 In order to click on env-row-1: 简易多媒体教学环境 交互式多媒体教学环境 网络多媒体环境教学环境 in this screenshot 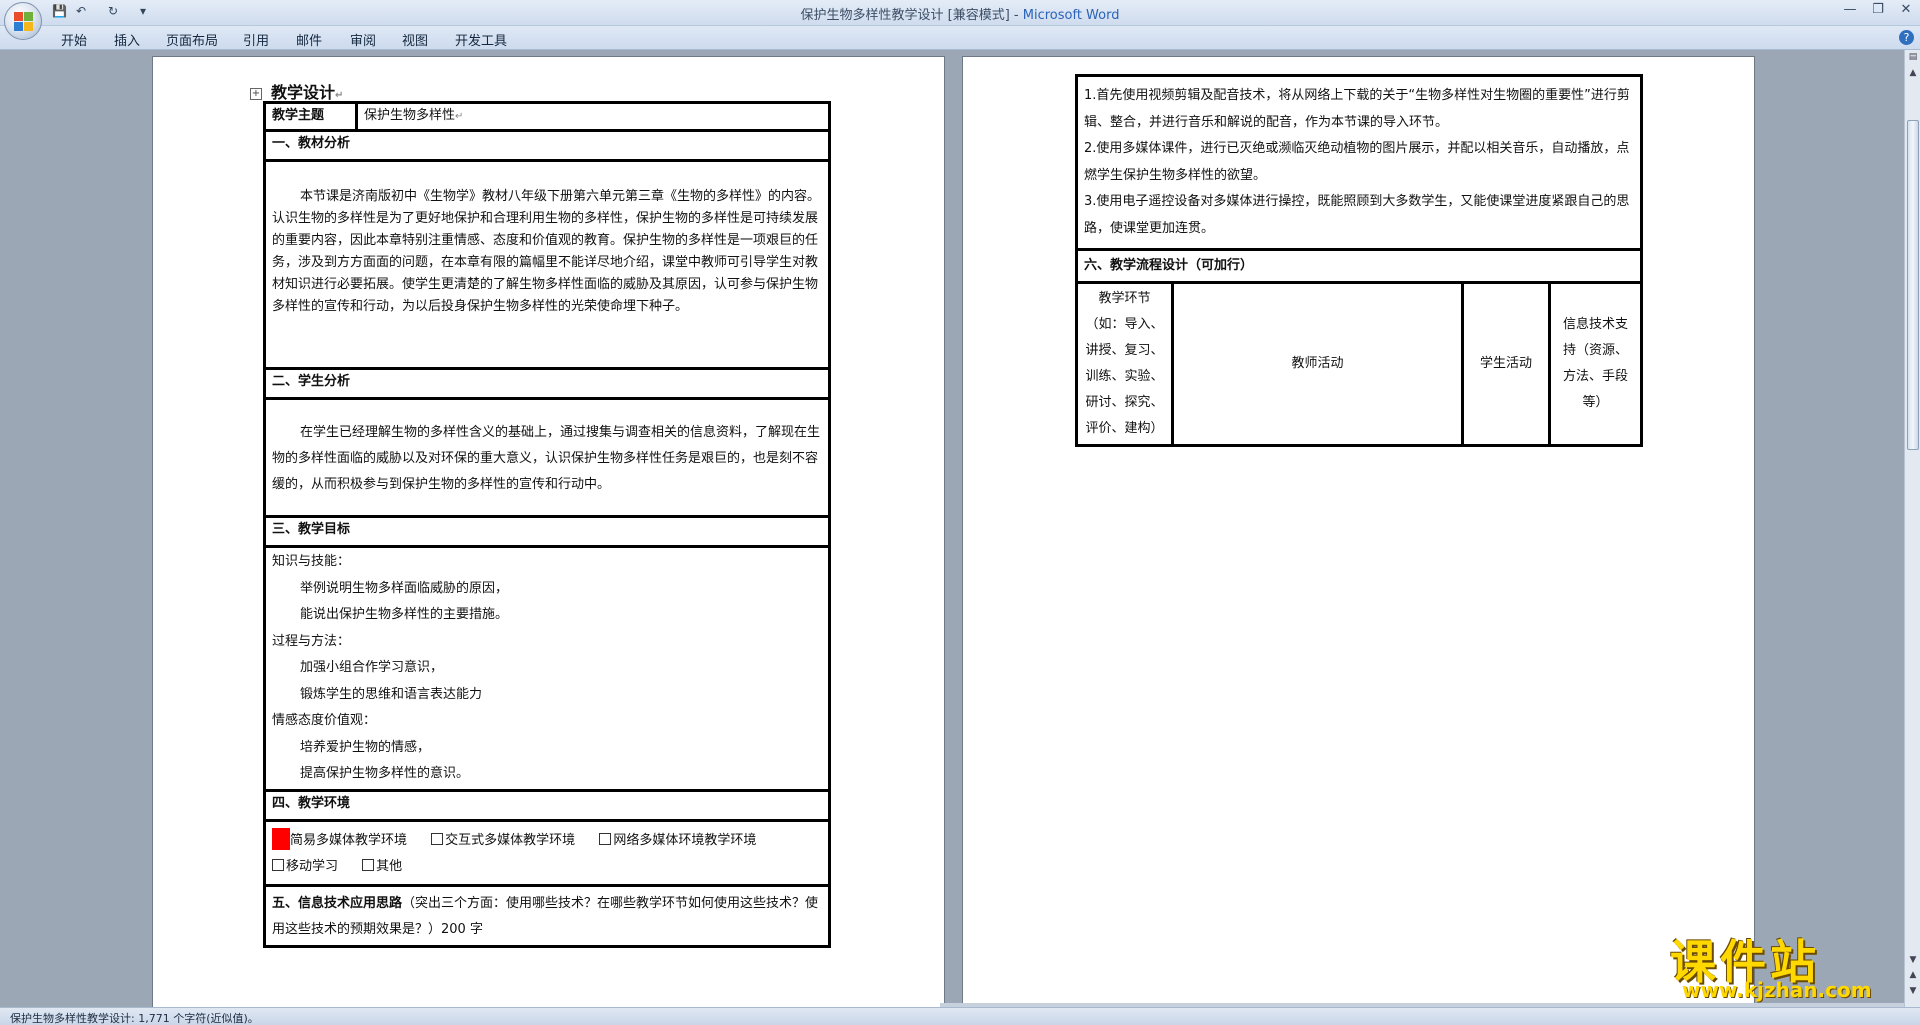, I will do `click(547, 840)`.